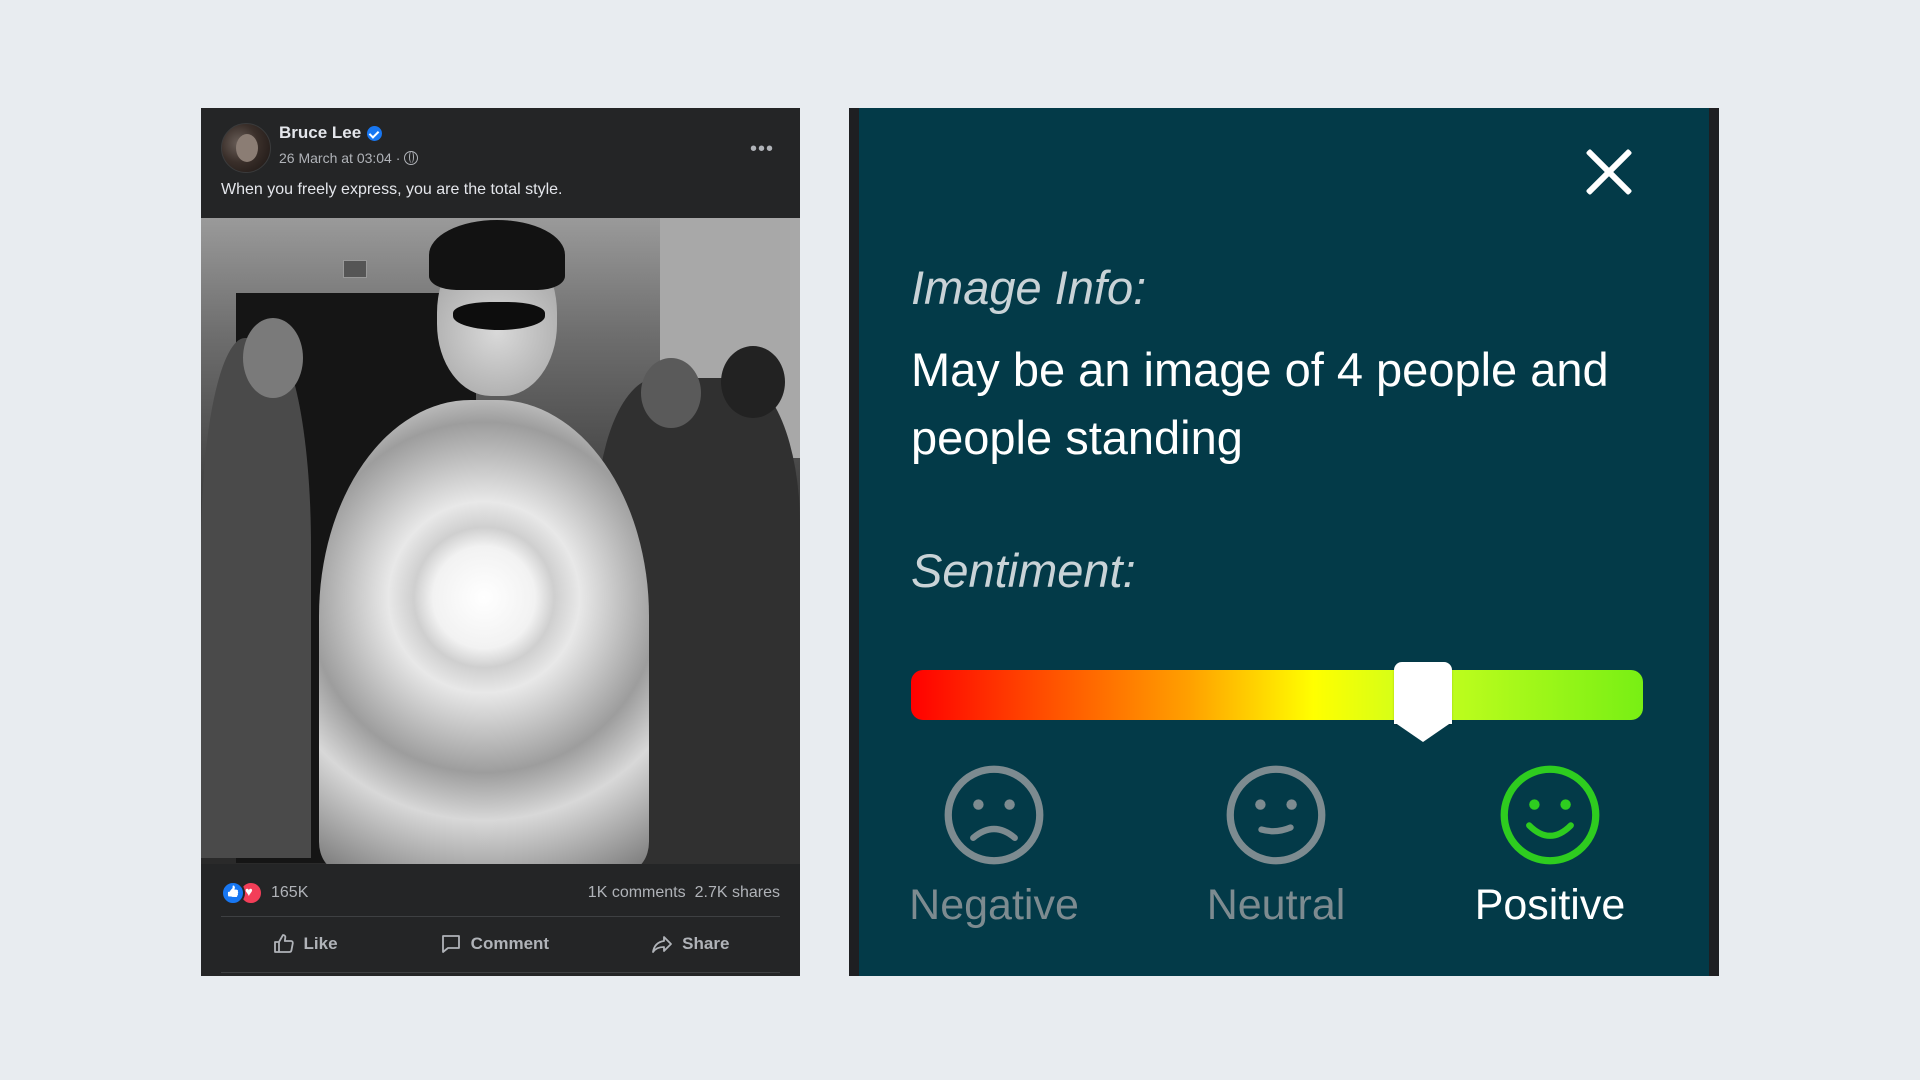 Image resolution: width=1920 pixels, height=1080 pixels. I want to click on verified-badge-icon, so click(375, 133).